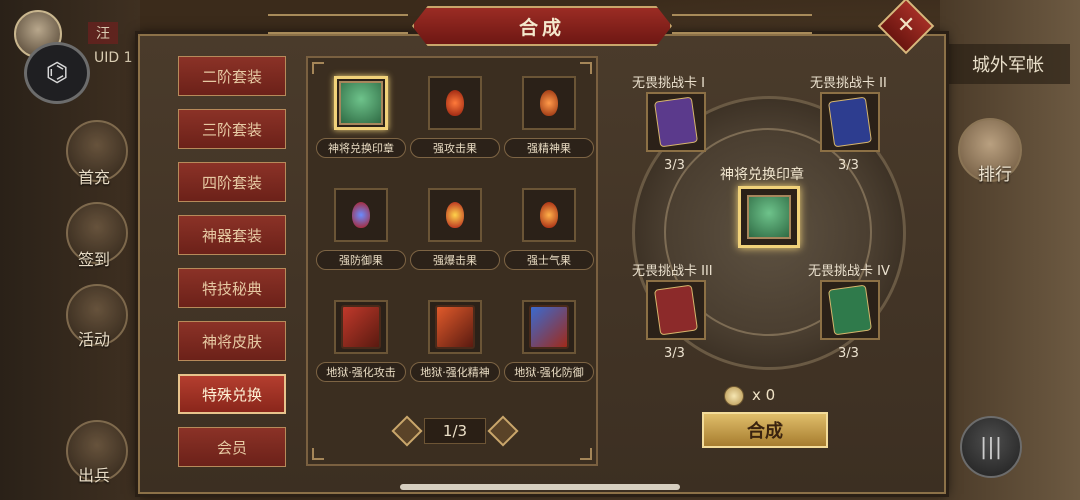  I want to click on page-navigator: 1/3, so click(455, 431).